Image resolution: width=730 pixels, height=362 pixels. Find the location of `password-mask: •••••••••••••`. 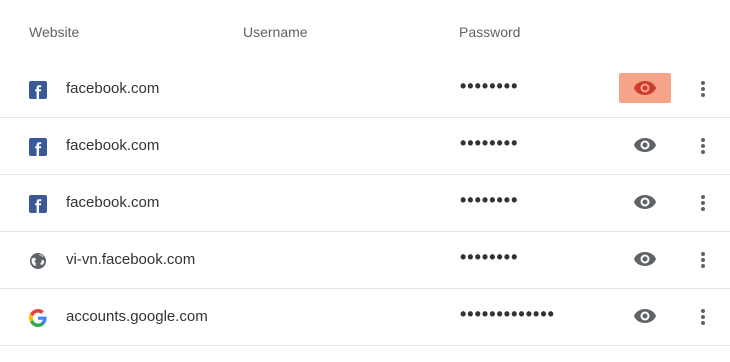

password-mask: ••••••••••••• is located at coordinates (507, 314).